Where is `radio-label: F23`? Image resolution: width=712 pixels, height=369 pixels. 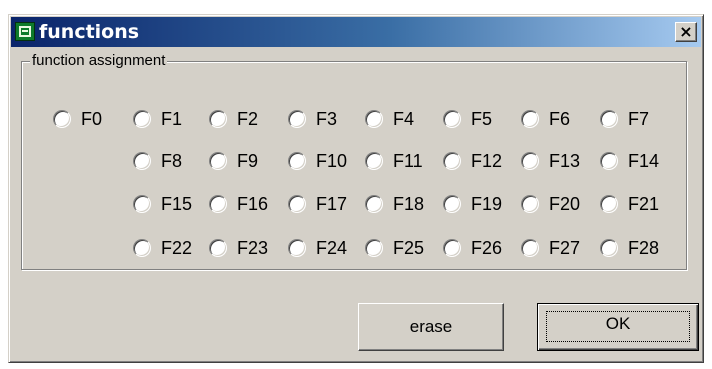
radio-label: F23 is located at coordinates (253, 248).